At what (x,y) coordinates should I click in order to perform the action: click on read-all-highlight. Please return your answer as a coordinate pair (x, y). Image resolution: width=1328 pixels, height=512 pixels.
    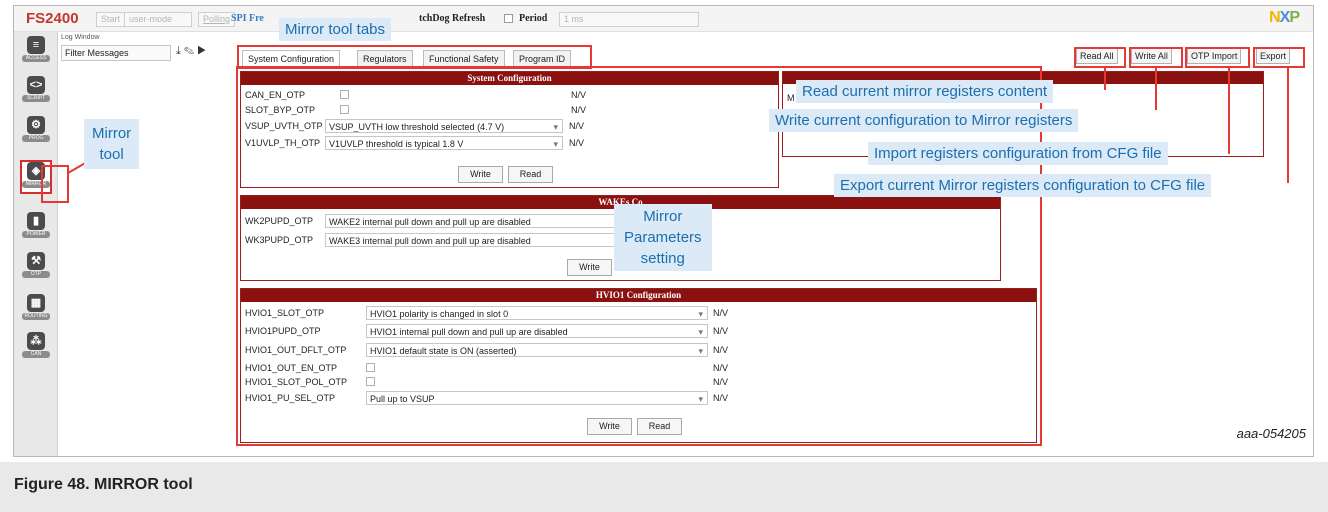
    Looking at the image, I should click on (1100, 57).